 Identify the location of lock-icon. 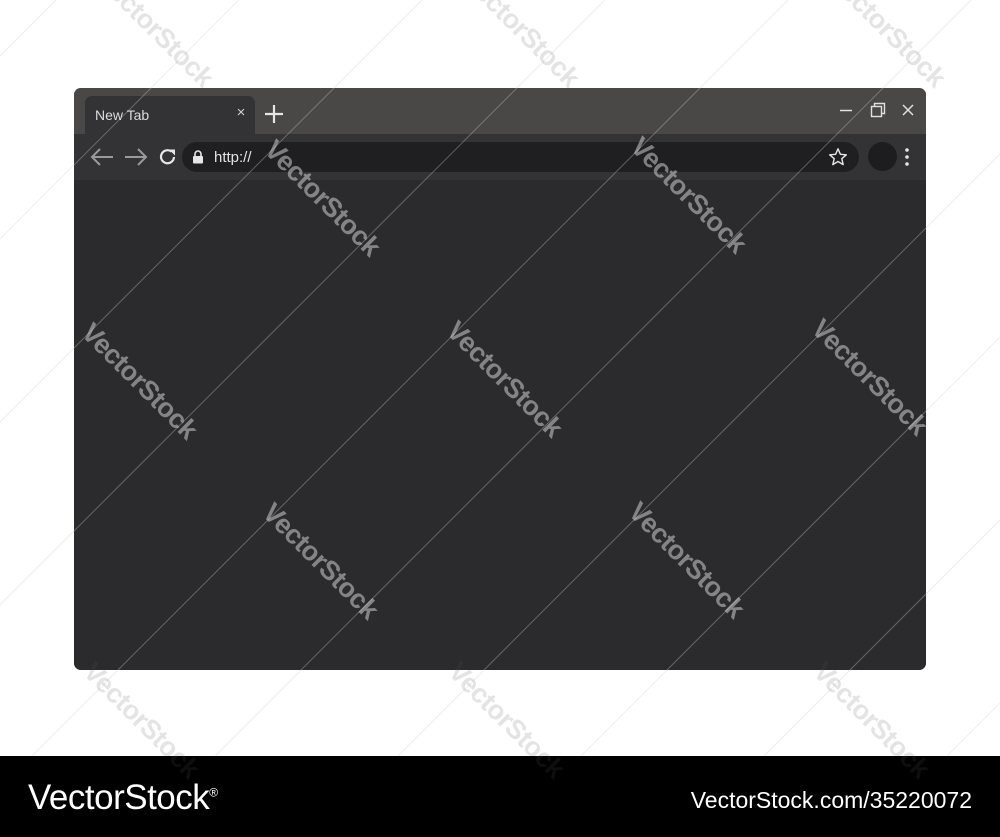
(198, 157).